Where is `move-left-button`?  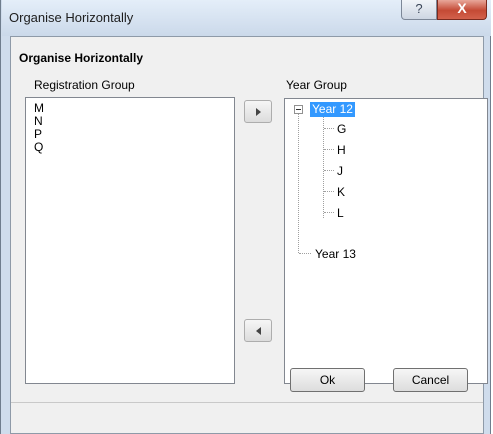
move-left-button is located at coordinates (258, 330).